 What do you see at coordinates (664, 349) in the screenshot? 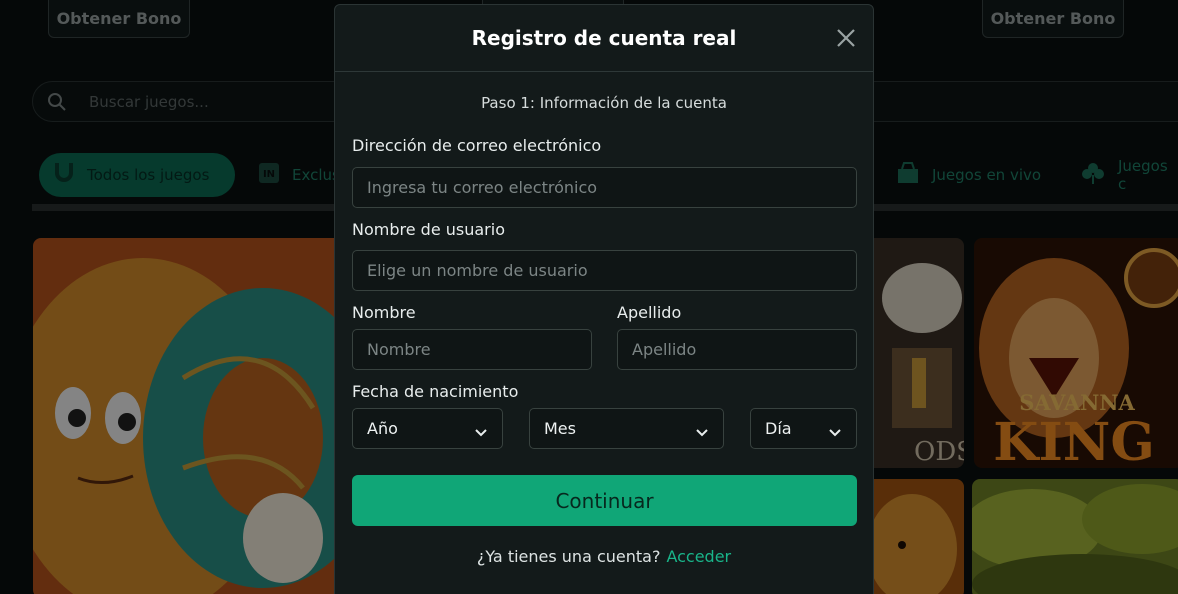
I see `last-name-placeholder: Apellido` at bounding box center [664, 349].